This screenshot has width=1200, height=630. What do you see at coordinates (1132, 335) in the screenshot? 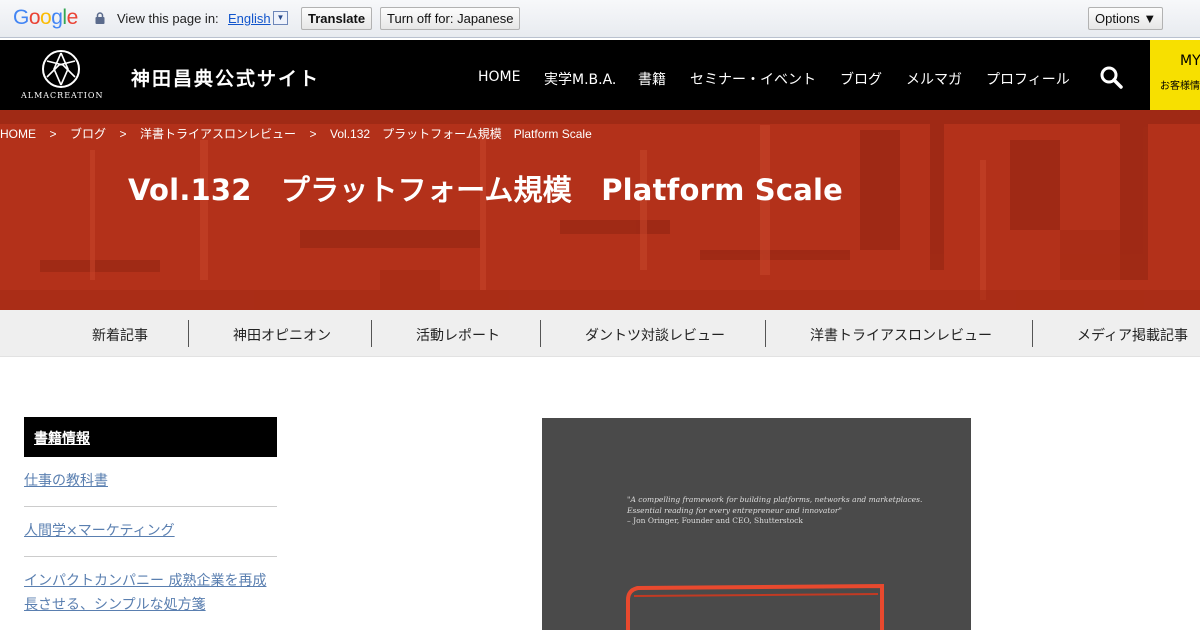
I see `category-media: メディア掲載記事` at bounding box center [1132, 335].